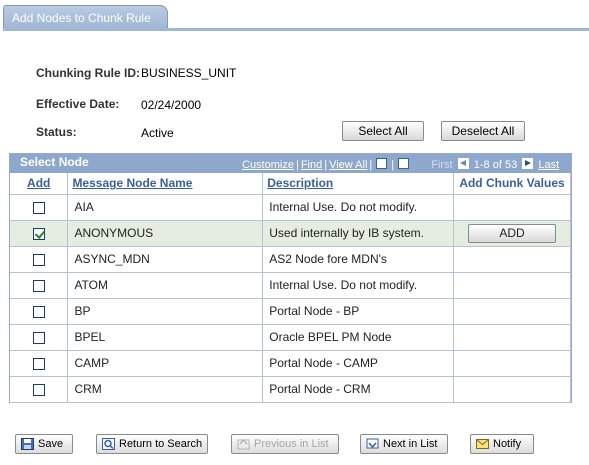 This screenshot has height=465, width=589. I want to click on table-row: ASYNC_MDN AS2 Node fore MDN's, so click(290, 259).